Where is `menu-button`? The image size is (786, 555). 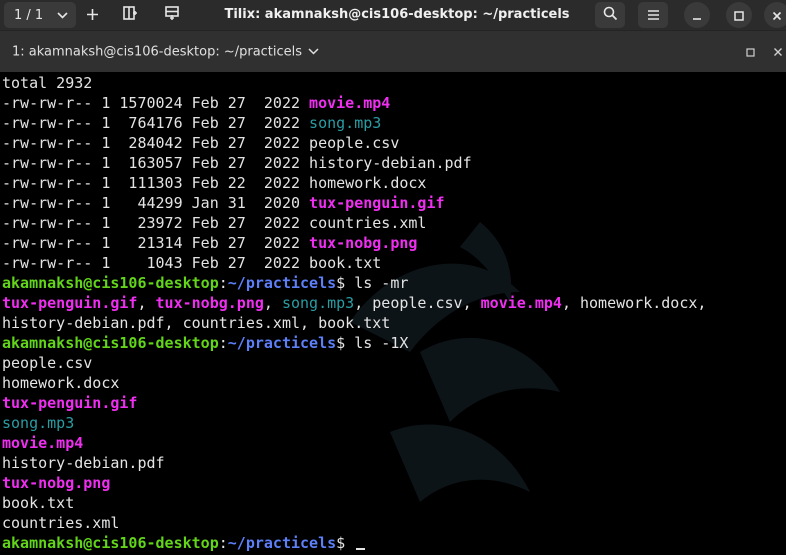
menu-button is located at coordinates (653, 15).